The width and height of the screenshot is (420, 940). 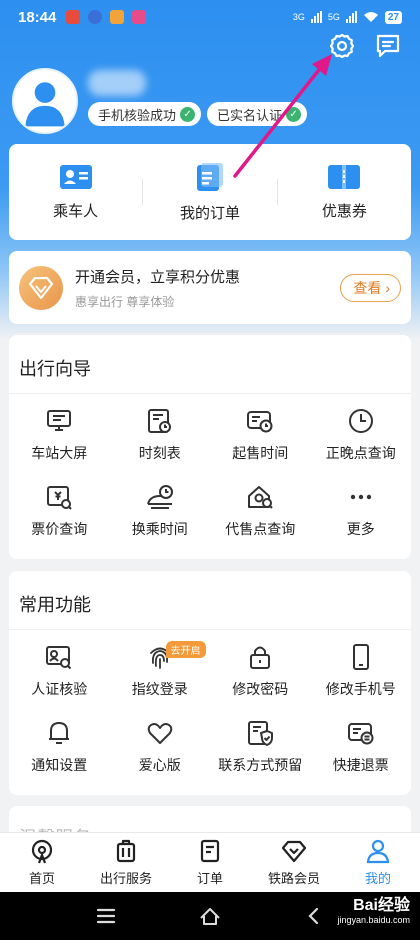 I want to click on grid-item-label: 联系方式预留, so click(x=260, y=765).